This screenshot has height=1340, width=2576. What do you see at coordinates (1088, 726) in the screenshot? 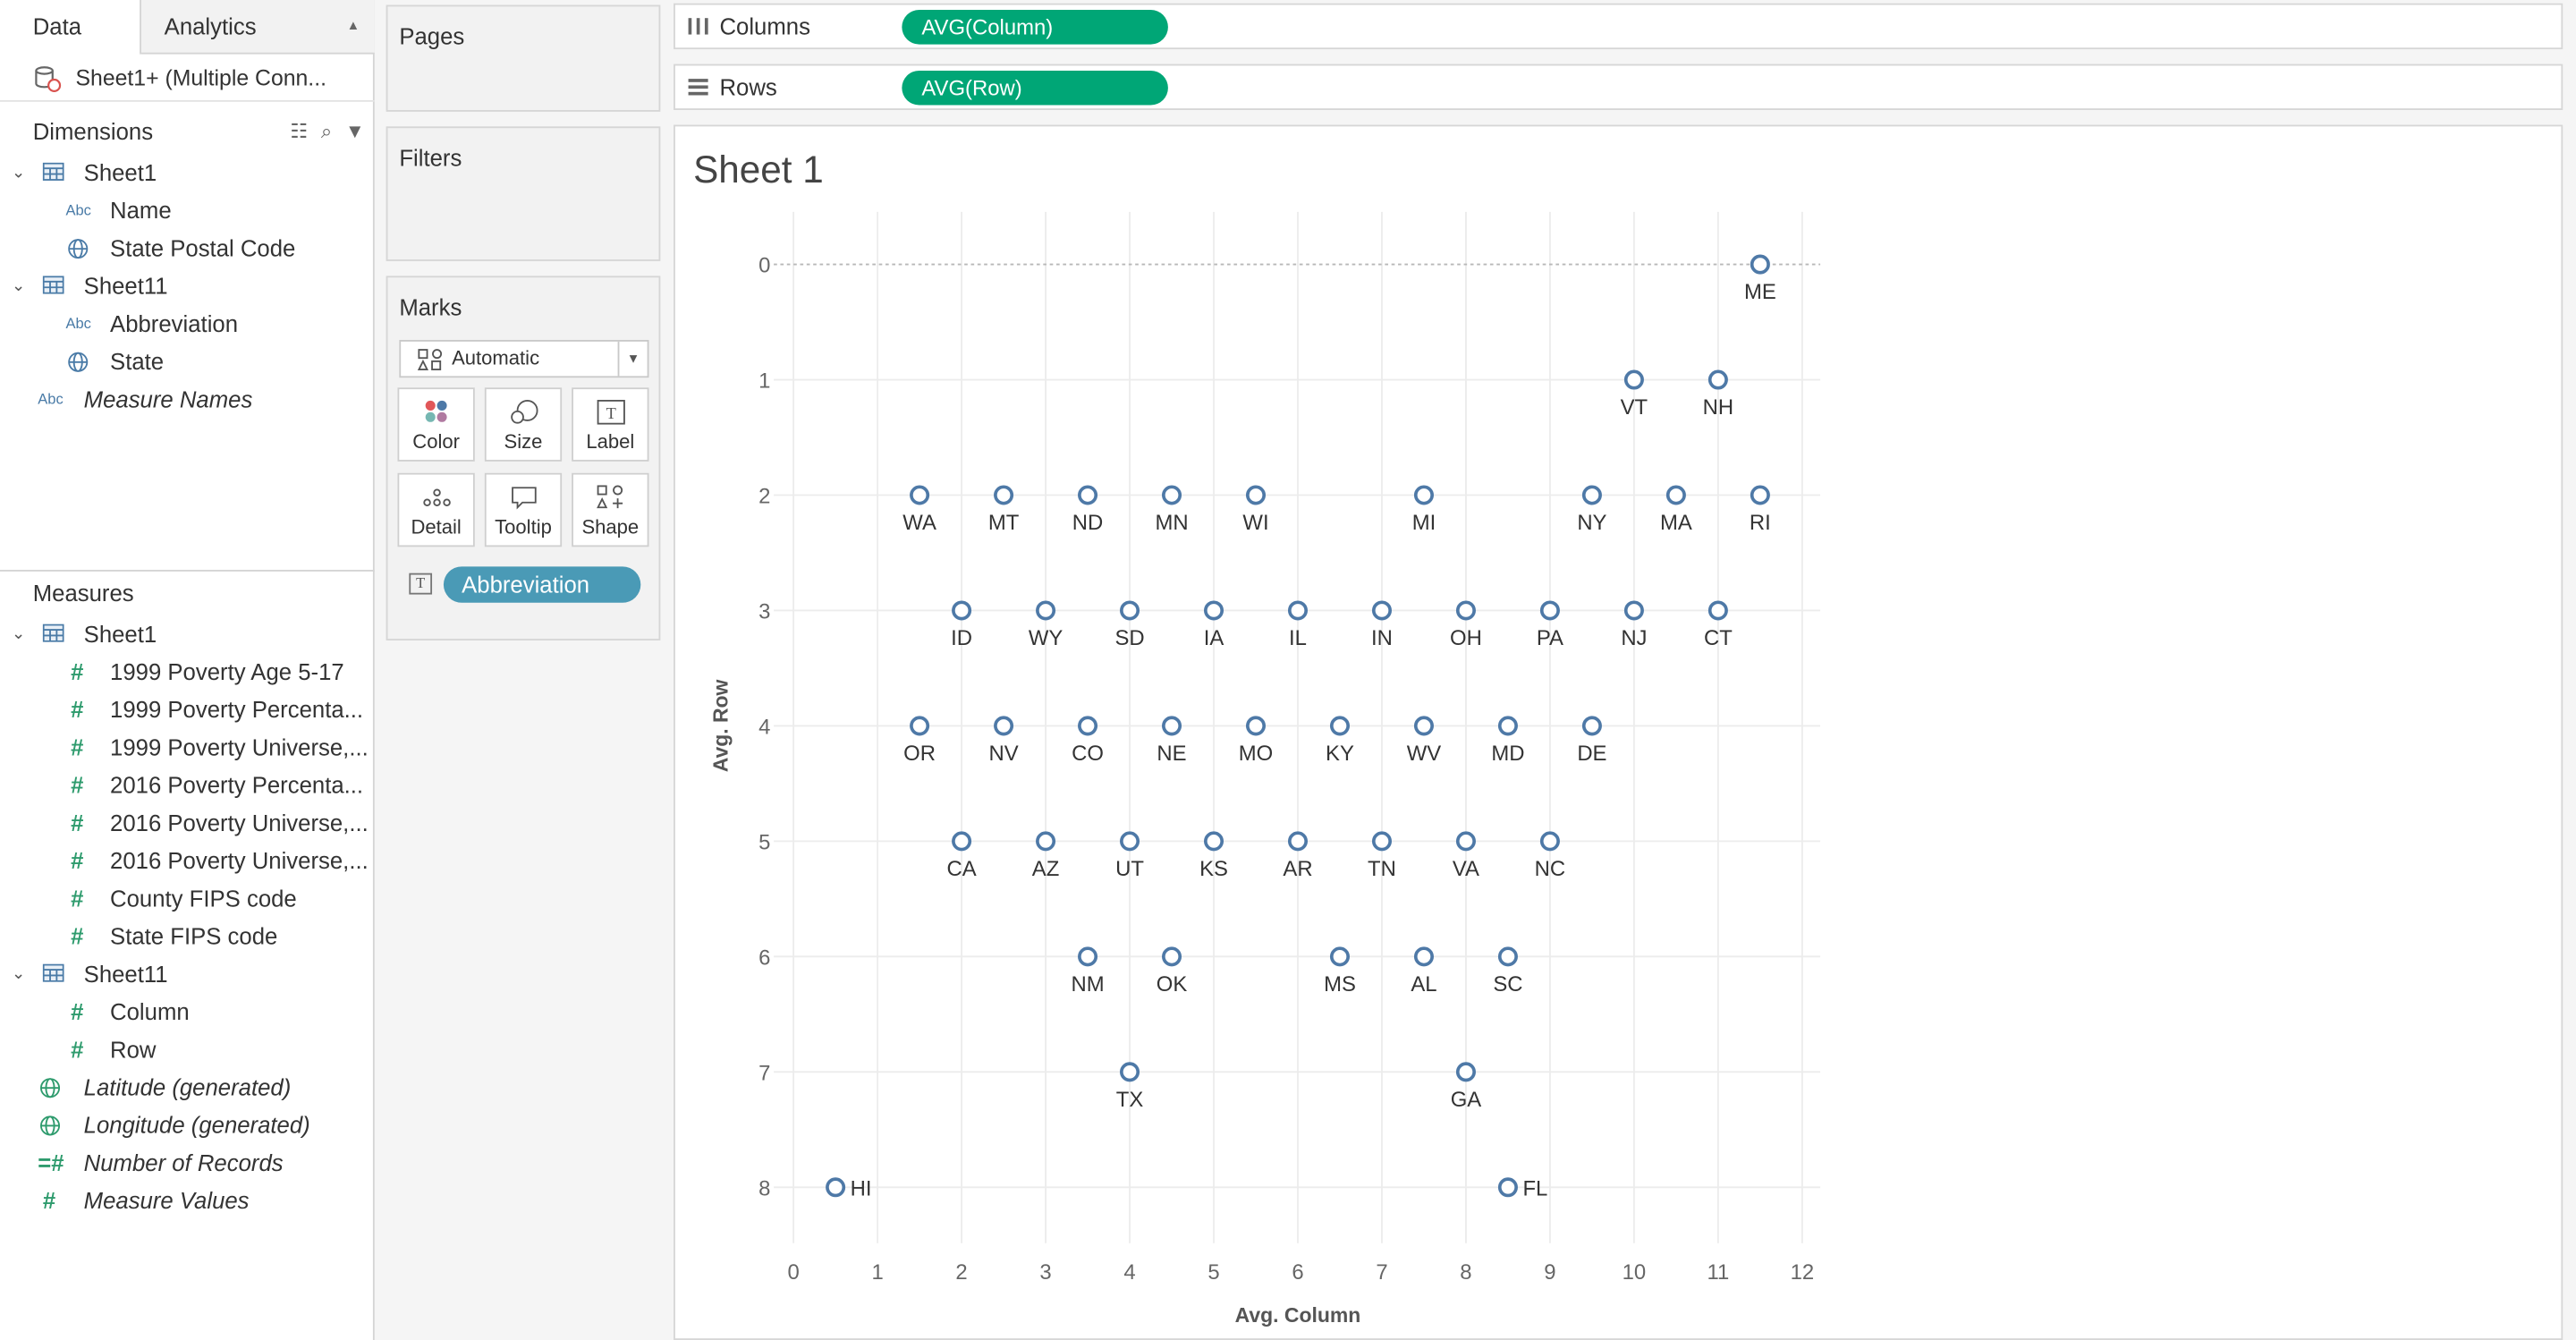
I see `data-point-co` at bounding box center [1088, 726].